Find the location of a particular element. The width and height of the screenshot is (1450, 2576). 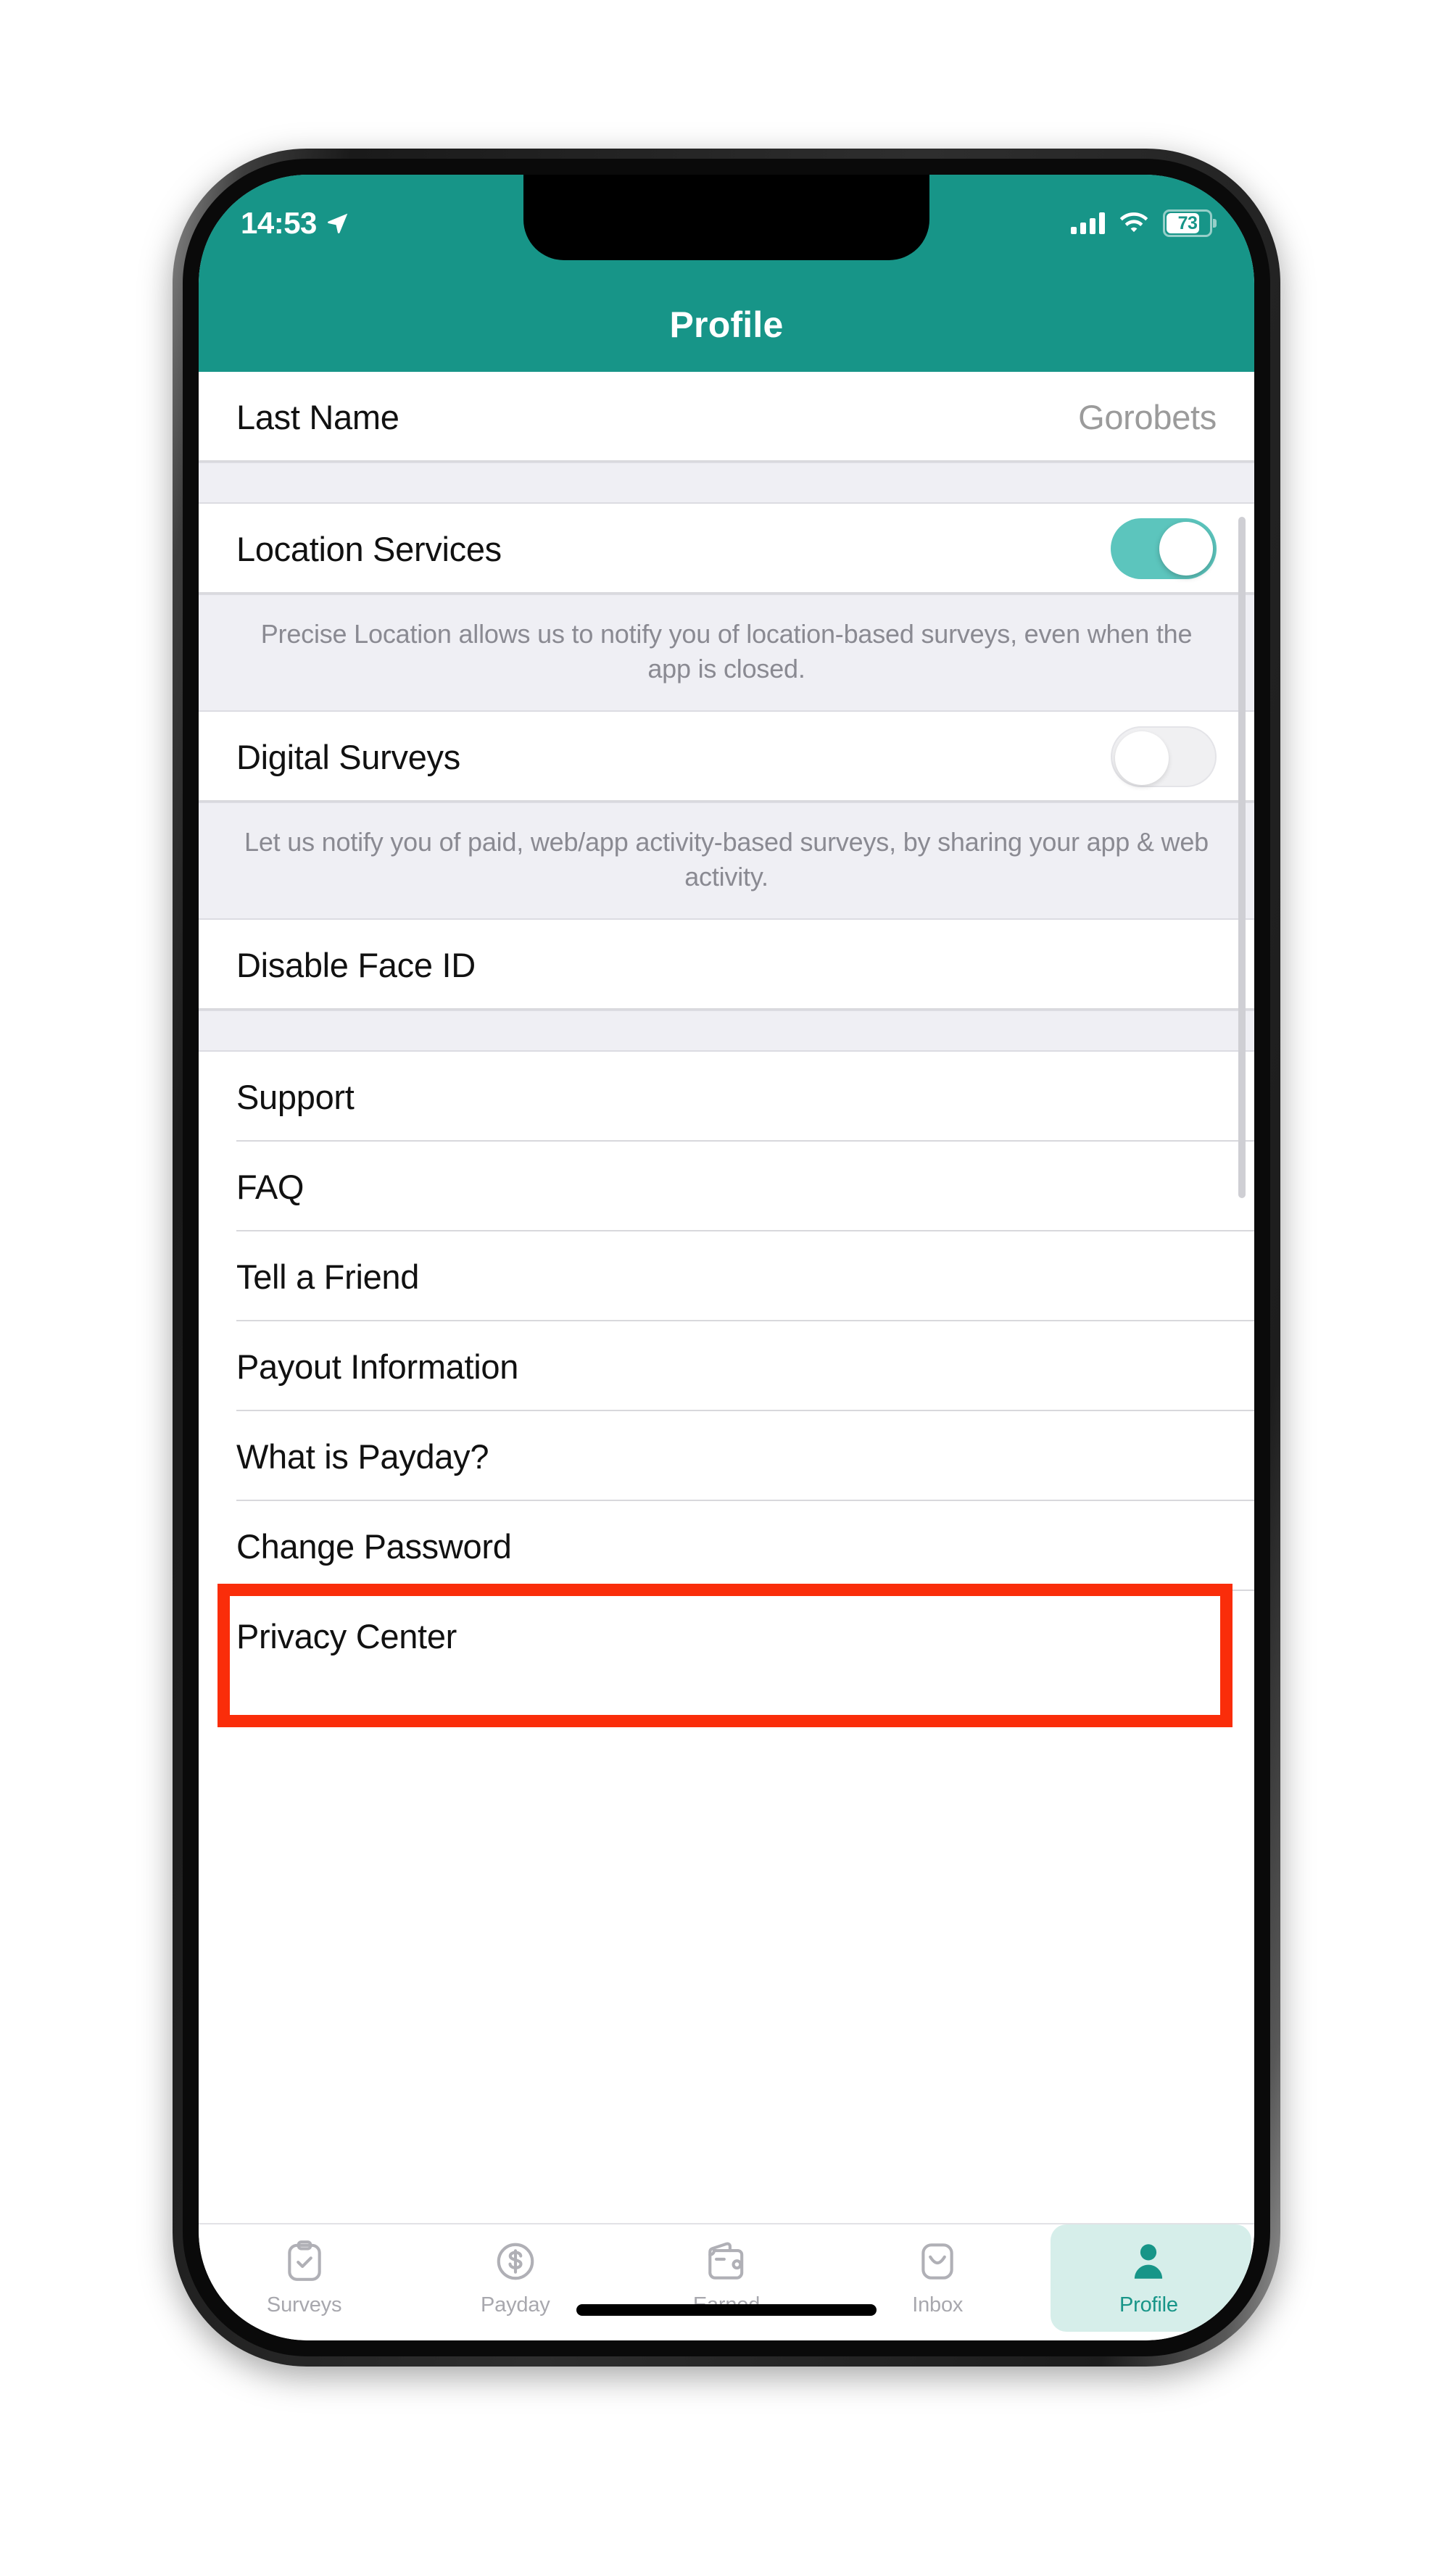

bottom-tab-bar: Surveys Payday Inbox Profile is located at coordinates (726, 2281).